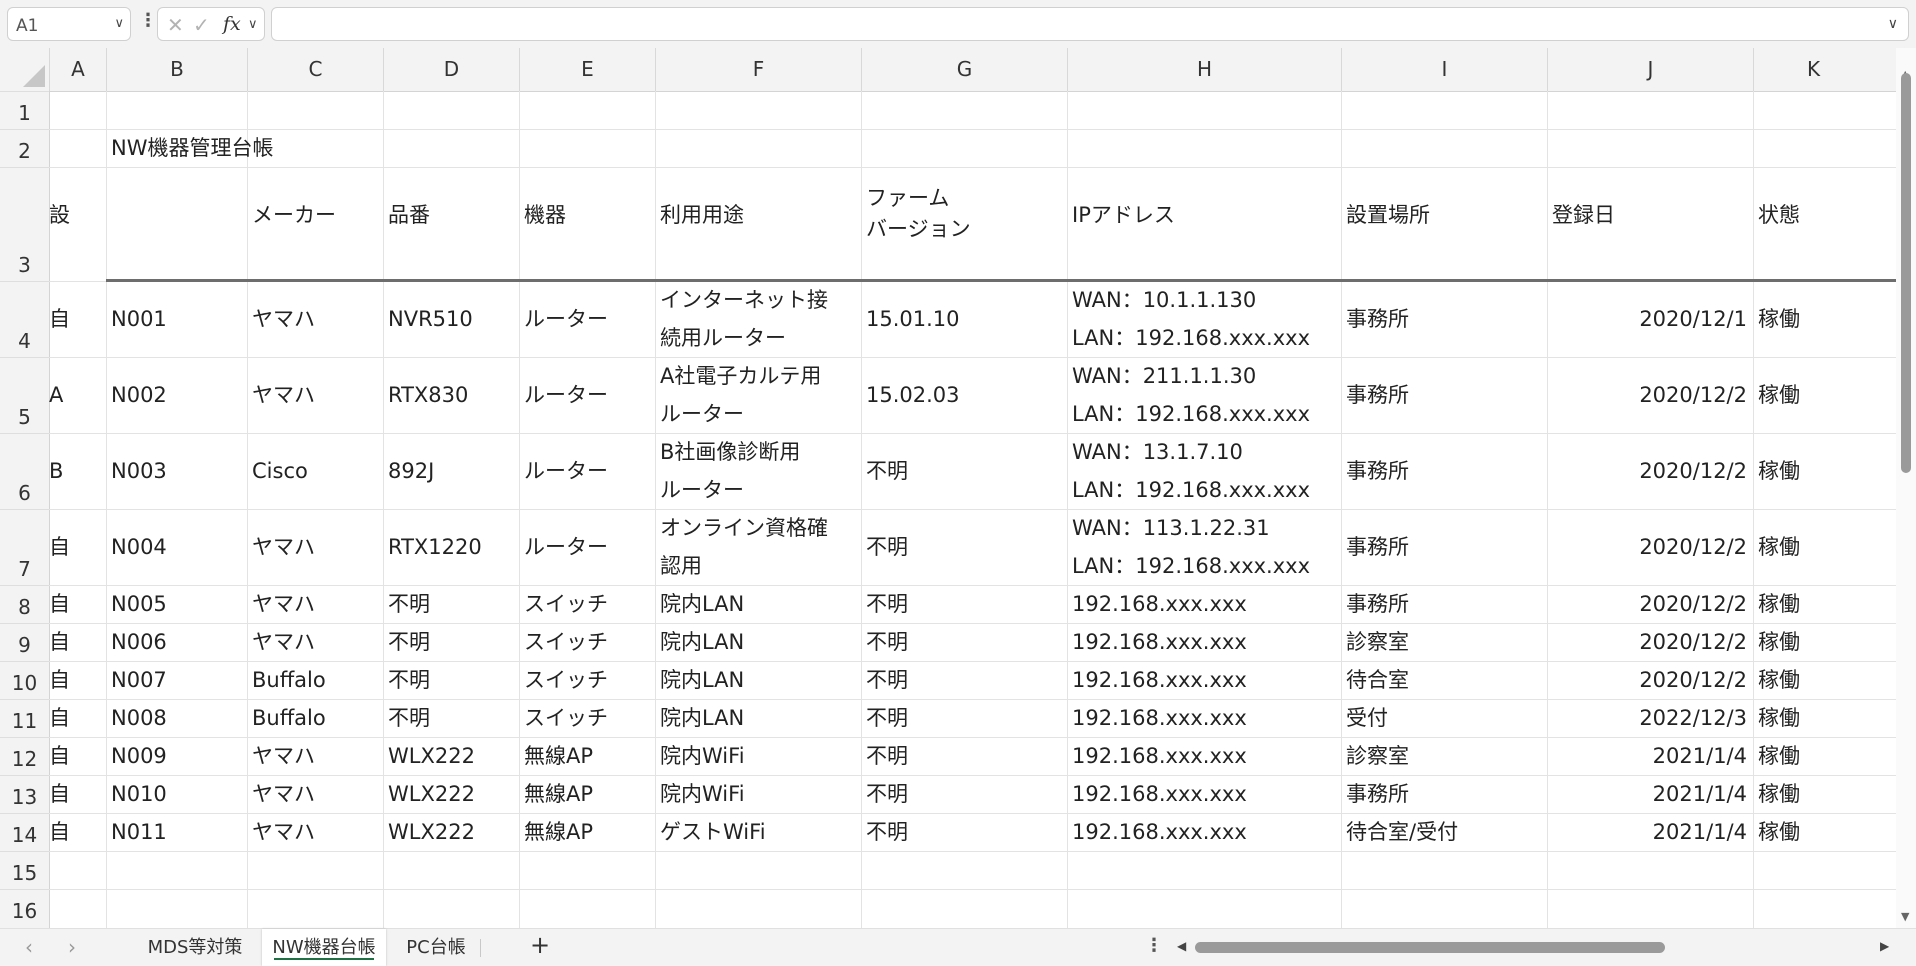 The image size is (1916, 966). I want to click on row-number: 1, so click(24, 113).